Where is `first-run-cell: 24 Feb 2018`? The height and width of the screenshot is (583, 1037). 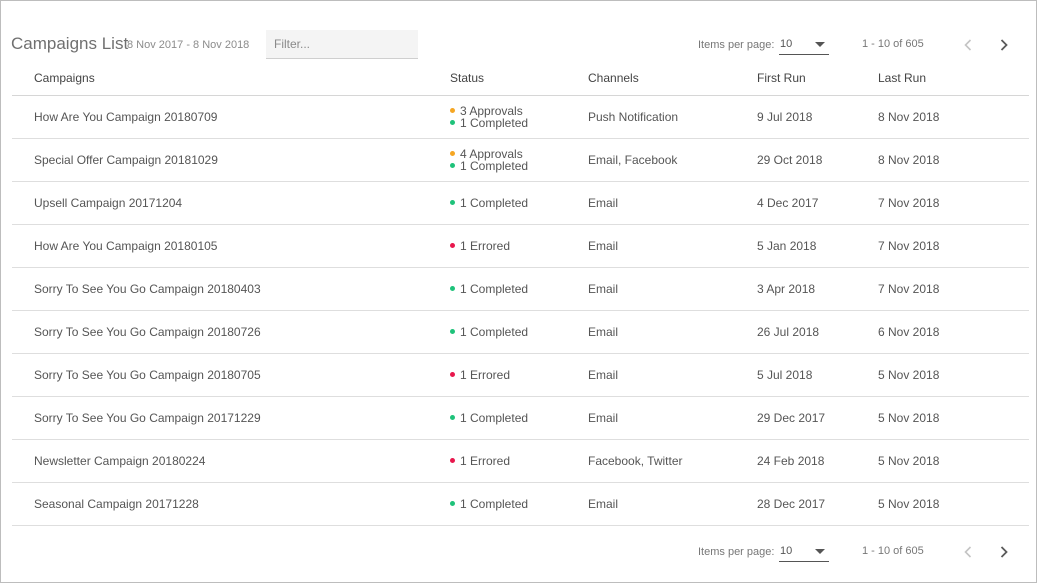
first-run-cell: 24 Feb 2018 is located at coordinates (817, 461).